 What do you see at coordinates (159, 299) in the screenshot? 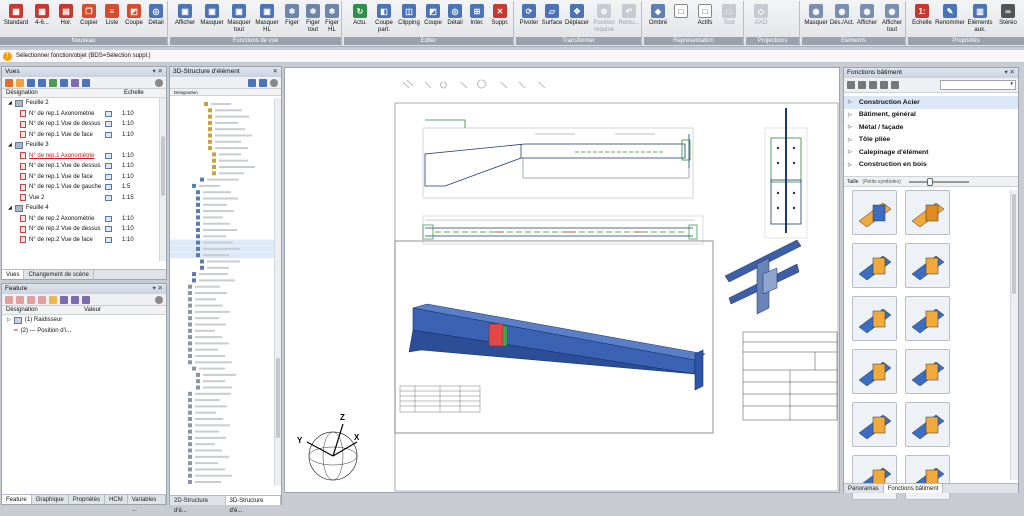
I see `feature-settings-icon` at bounding box center [159, 299].